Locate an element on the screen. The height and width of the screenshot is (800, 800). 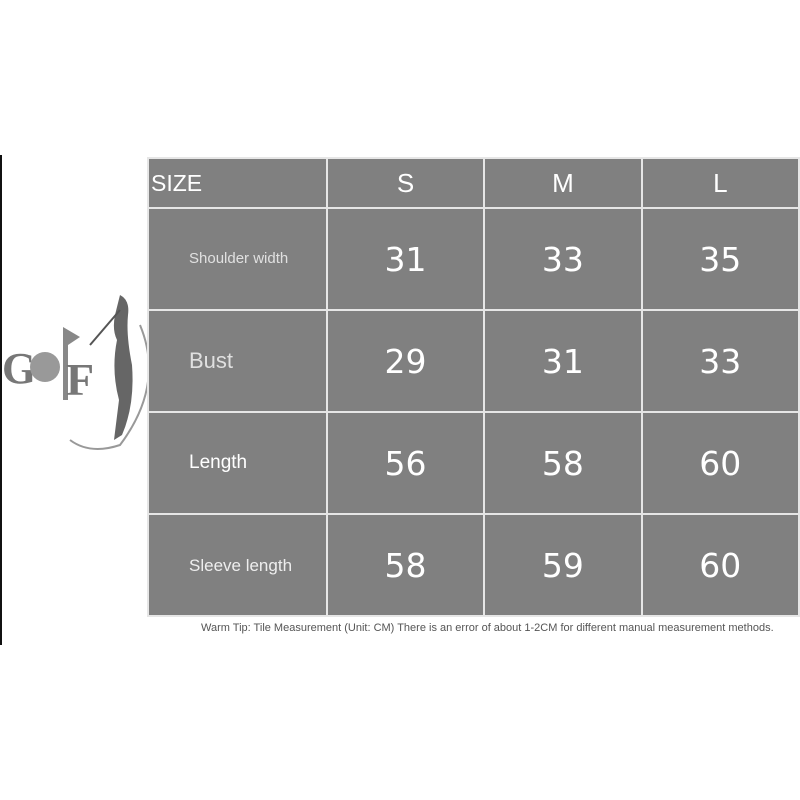
table-row: Bust 29 31 33 is located at coordinates (473, 361).